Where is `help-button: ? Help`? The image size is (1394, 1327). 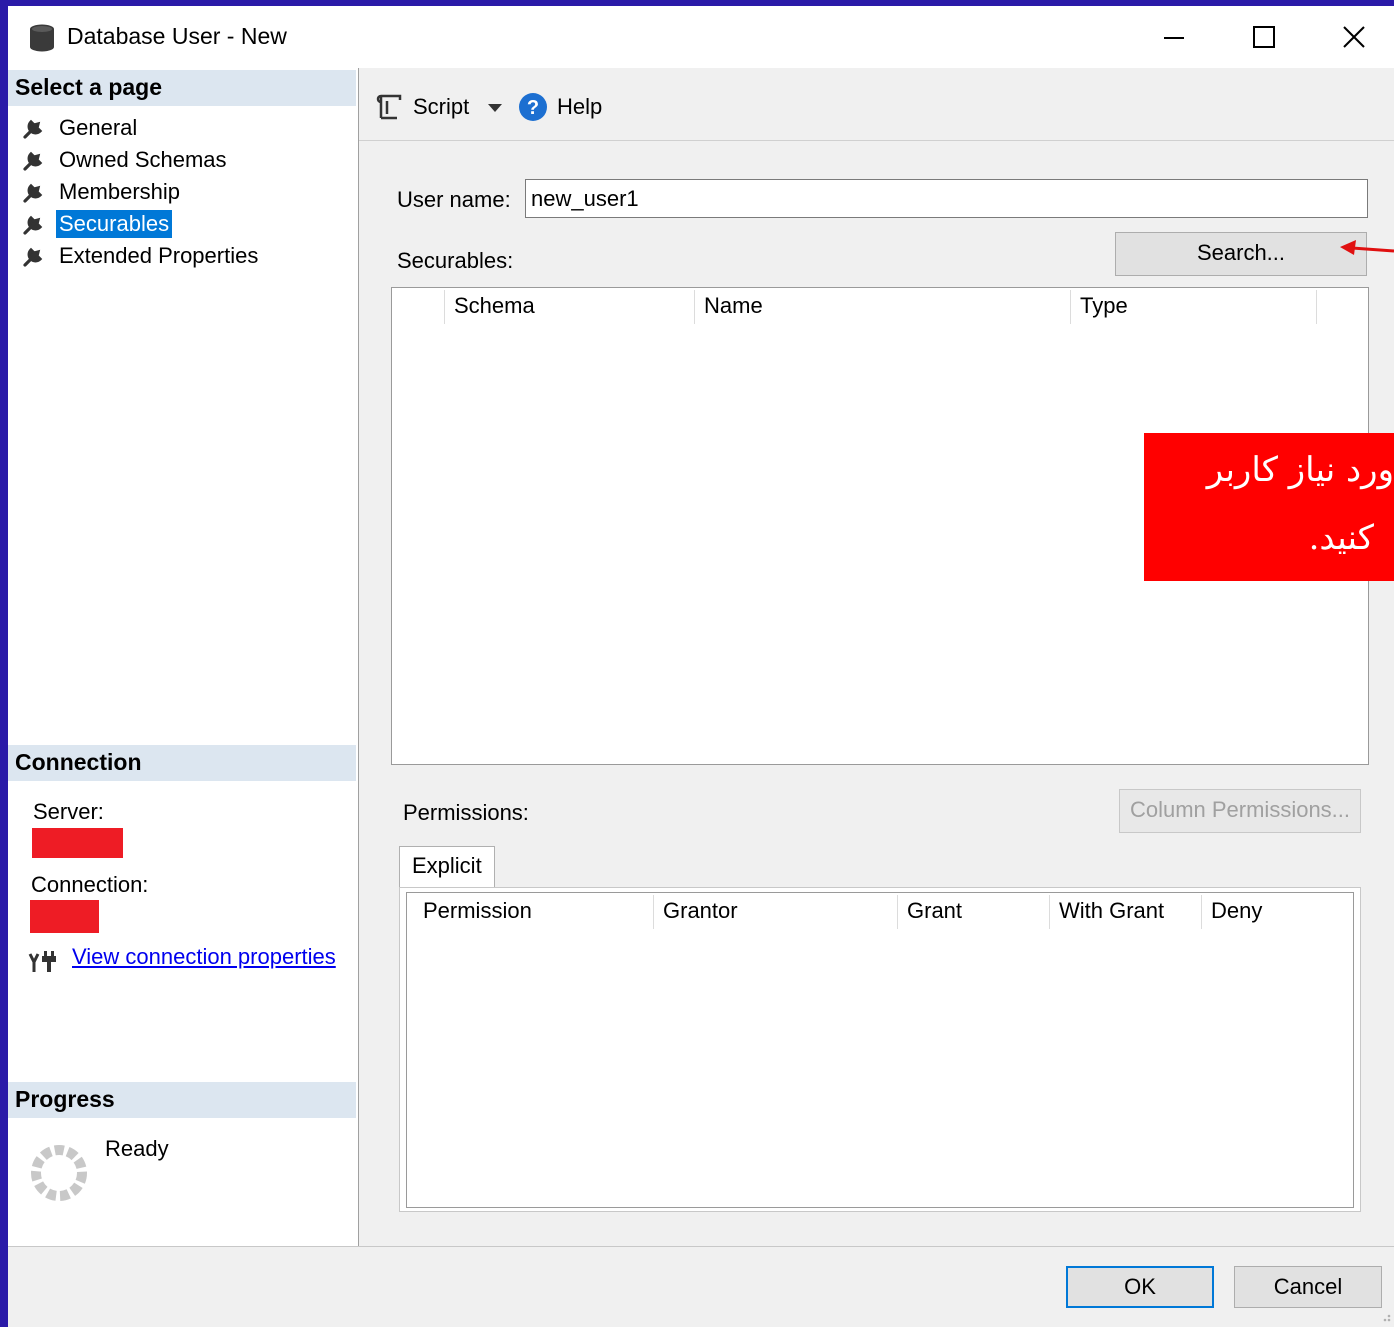
help-button: ? Help is located at coordinates (560, 107).